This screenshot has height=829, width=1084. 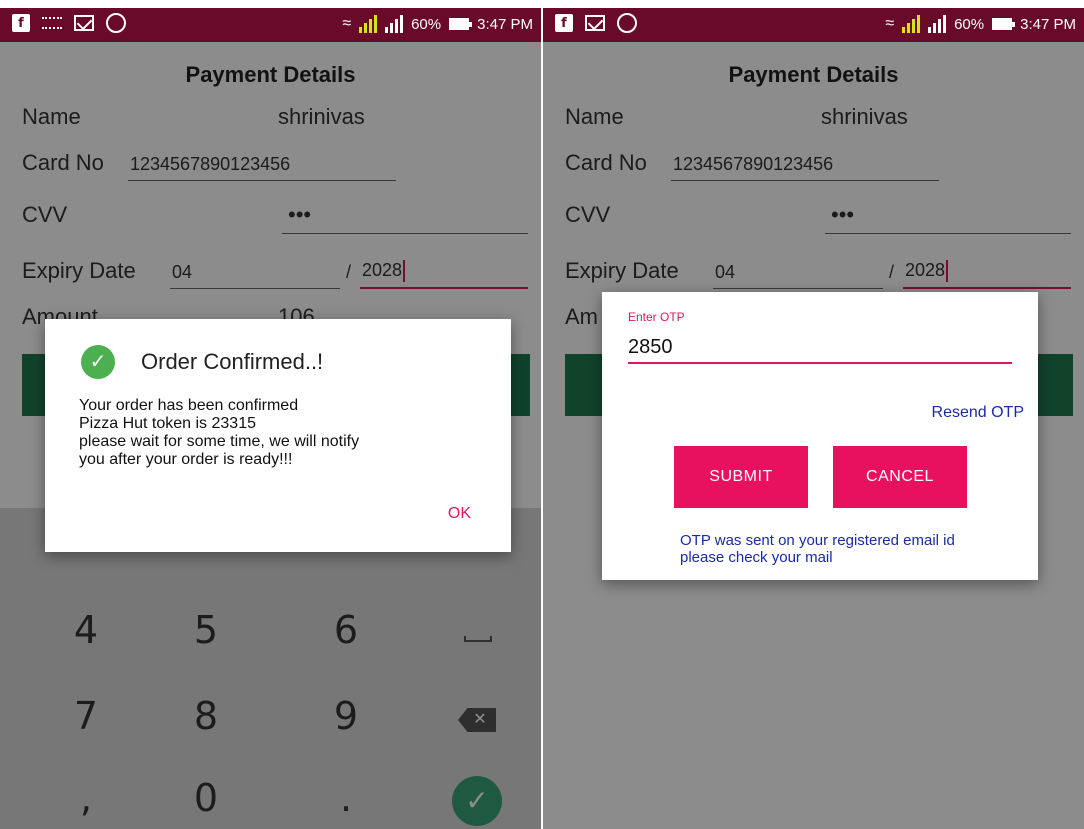 What do you see at coordinates (98, 362) in the screenshot?
I see `check-circle-icon: ✓` at bounding box center [98, 362].